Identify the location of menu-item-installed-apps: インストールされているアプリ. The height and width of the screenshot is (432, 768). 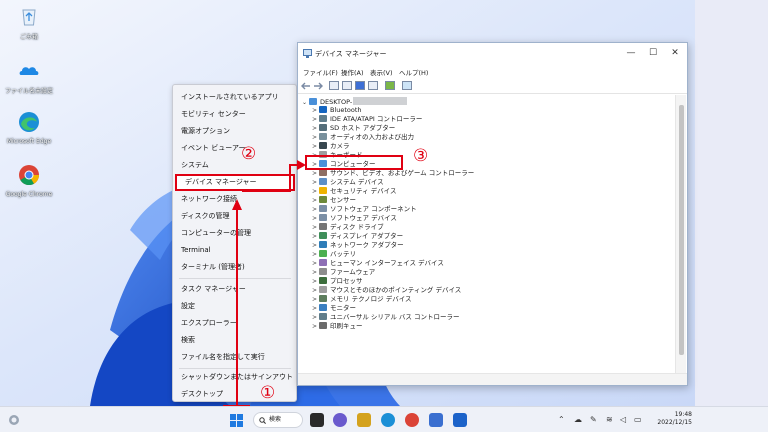
(234, 97).